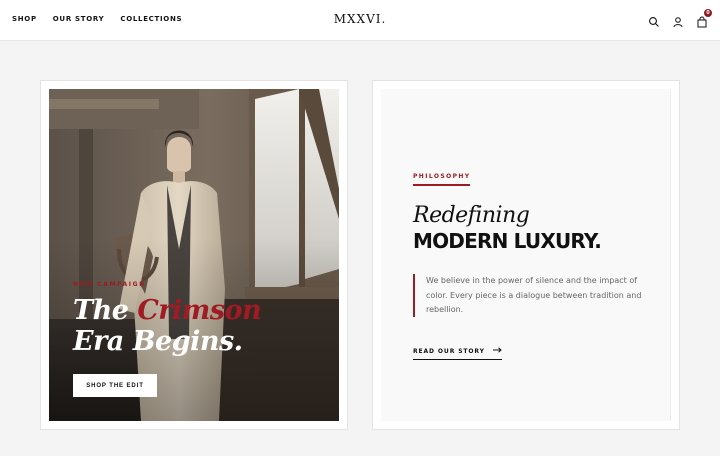 The width and height of the screenshot is (720, 456). What do you see at coordinates (109, 284) in the screenshot?
I see `campaign-eyebrow: NEW CAMPAIGN` at bounding box center [109, 284].